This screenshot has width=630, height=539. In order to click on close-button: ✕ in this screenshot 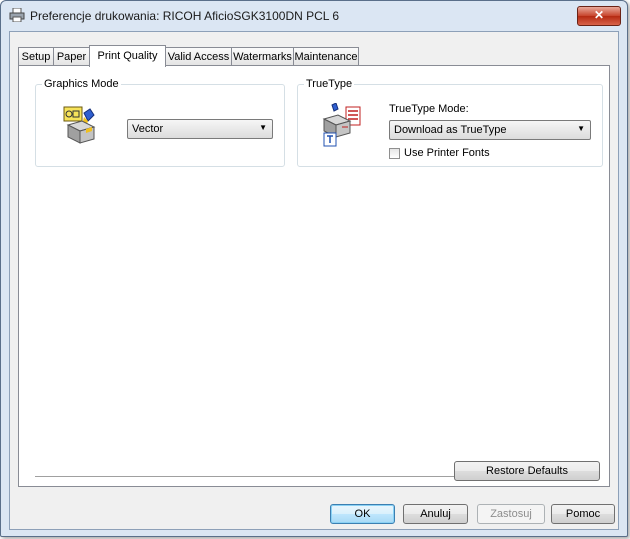, I will do `click(599, 16)`.